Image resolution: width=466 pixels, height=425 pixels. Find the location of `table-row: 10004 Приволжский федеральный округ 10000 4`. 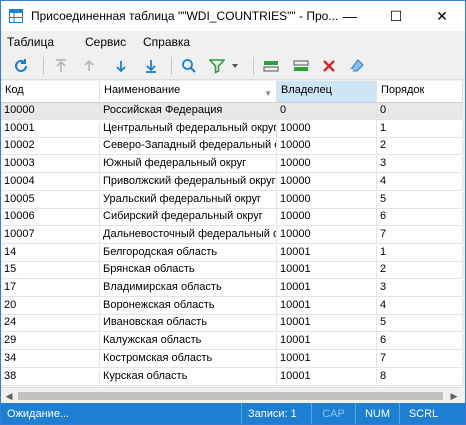

table-row: 10004 Приволжский федеральный округ 10000 4 is located at coordinates (232, 182).